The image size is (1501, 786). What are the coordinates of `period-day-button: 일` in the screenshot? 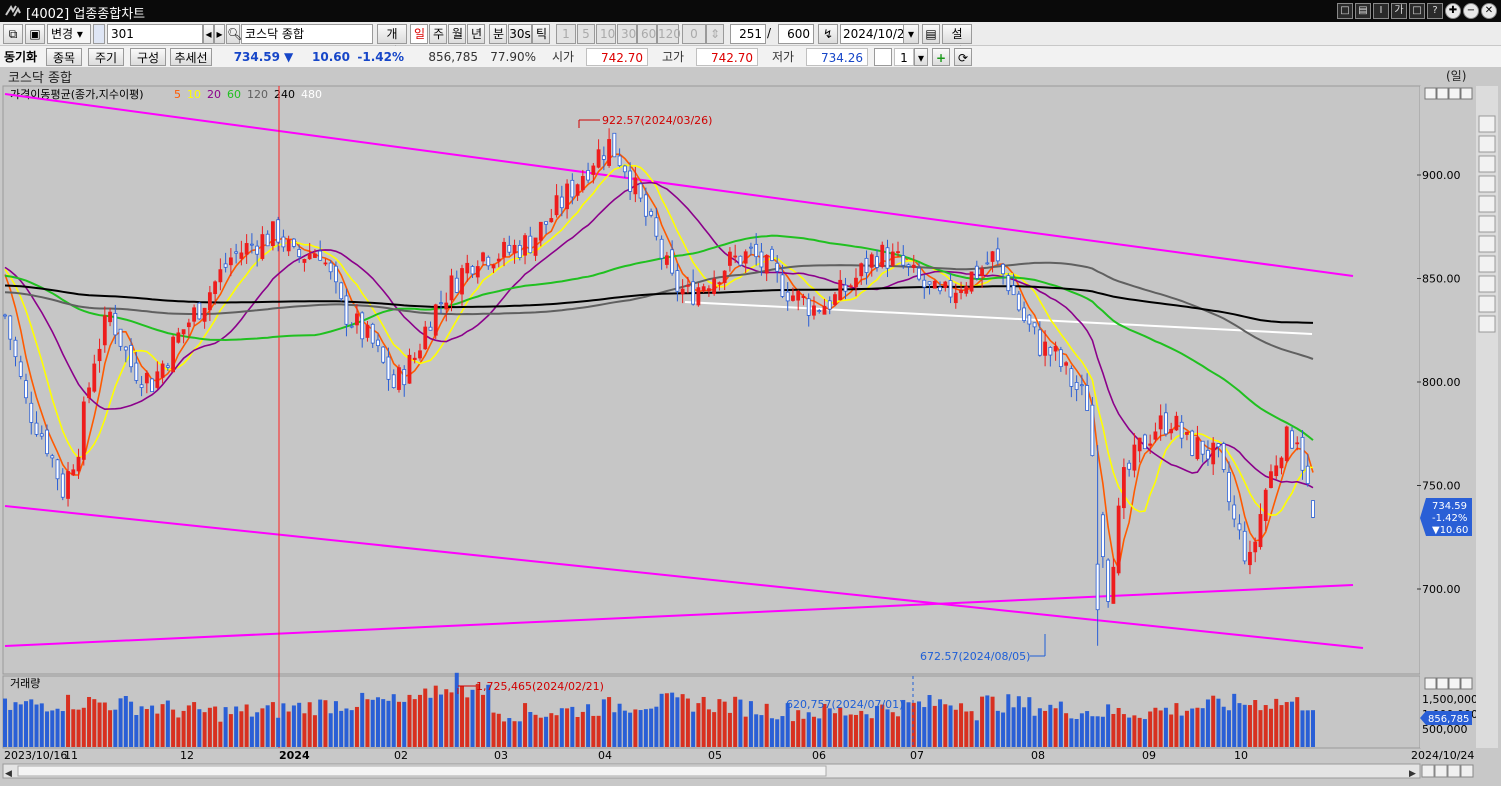 It's located at (419, 34).